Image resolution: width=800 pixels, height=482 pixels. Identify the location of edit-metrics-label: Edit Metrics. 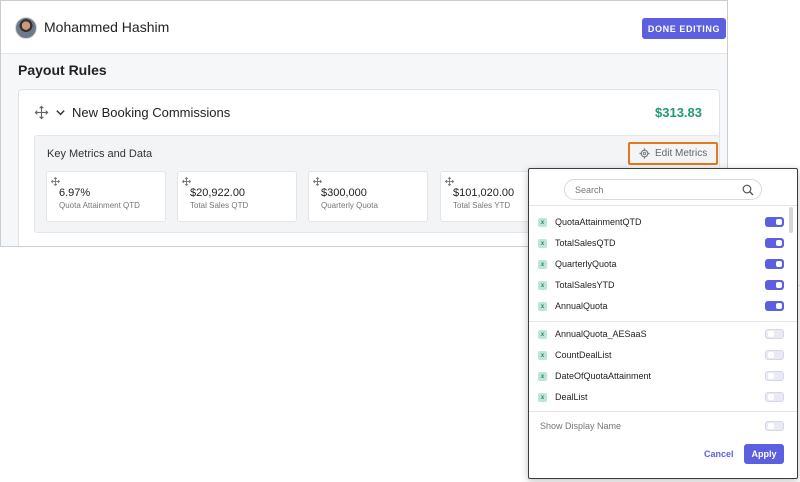
(681, 153).